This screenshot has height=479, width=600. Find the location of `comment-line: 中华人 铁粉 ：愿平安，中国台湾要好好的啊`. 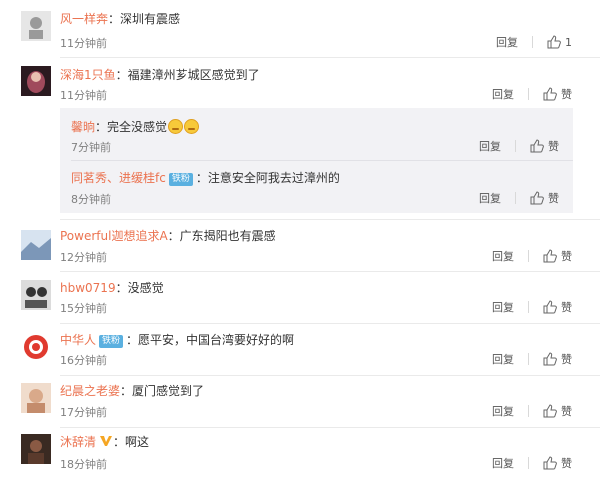

comment-line: 中华人 铁粉 ：愿平安，中国台湾要好好的啊 is located at coordinates (177, 339).